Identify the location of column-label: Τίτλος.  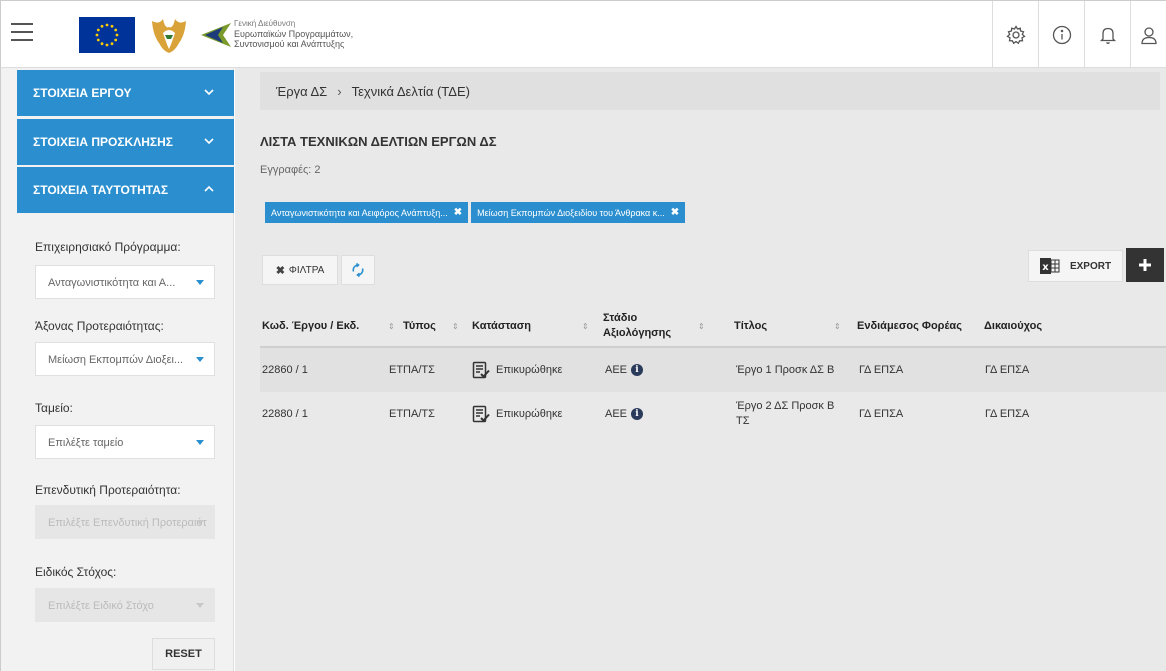
(751, 326).